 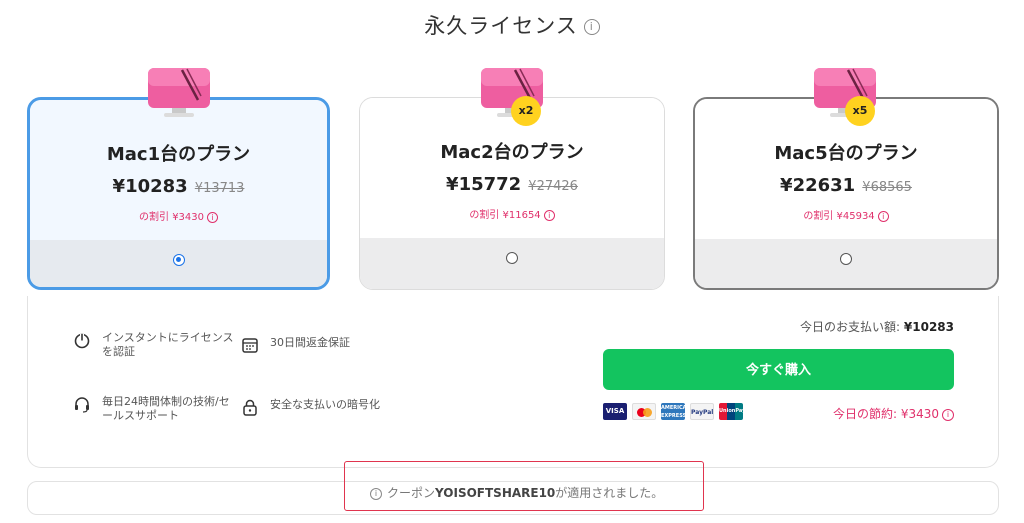 I want to click on plan-old-price: ¥27426, so click(x=553, y=186).